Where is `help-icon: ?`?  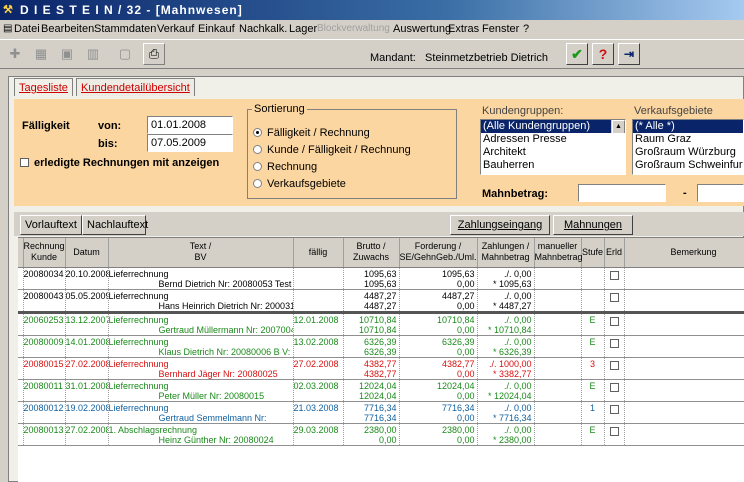 help-icon: ? is located at coordinates (603, 54).